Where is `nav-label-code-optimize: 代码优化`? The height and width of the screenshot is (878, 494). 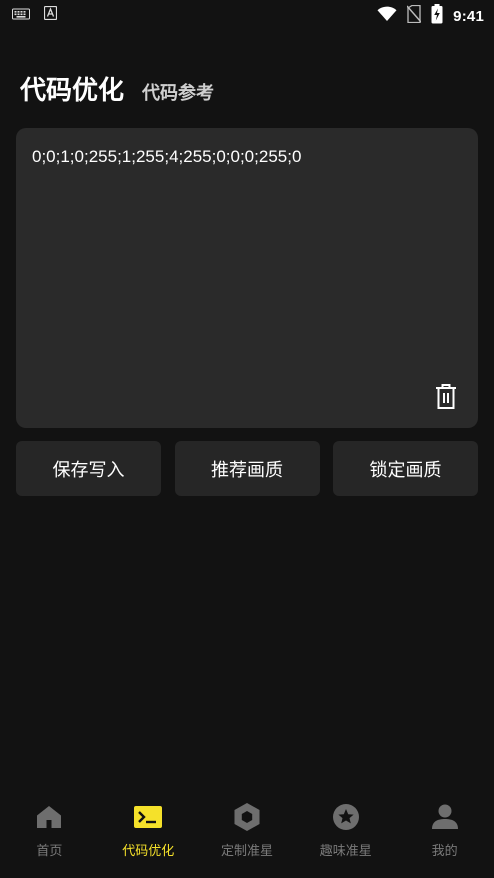
nav-label-code-optimize: 代码优化 is located at coordinates (148, 851).